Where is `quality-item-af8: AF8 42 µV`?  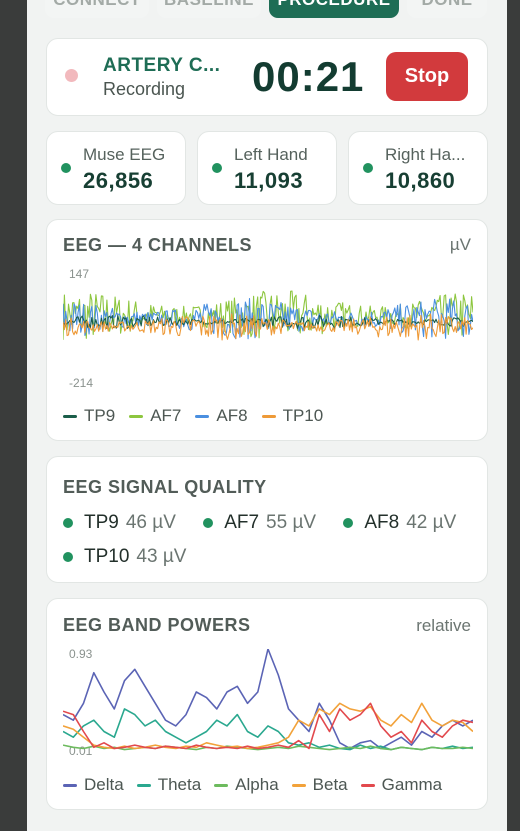 quality-item-af8: AF8 42 µV is located at coordinates (399, 523).